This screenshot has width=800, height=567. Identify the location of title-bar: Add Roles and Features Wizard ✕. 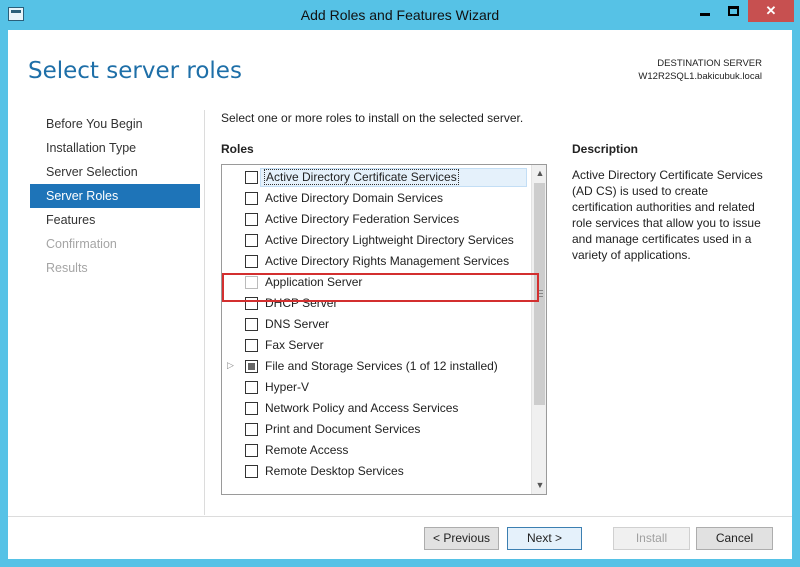
(400, 15).